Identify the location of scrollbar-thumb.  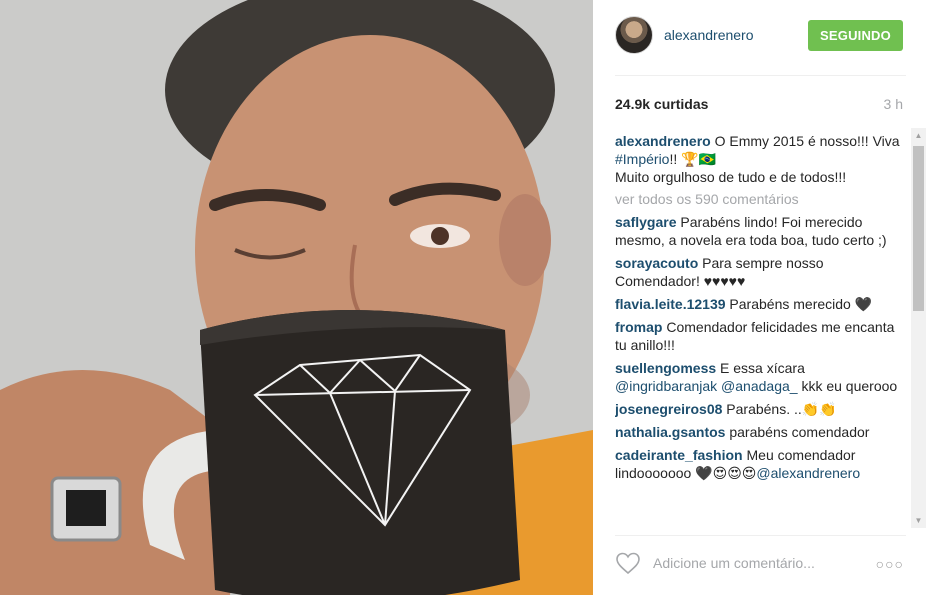
(918, 228).